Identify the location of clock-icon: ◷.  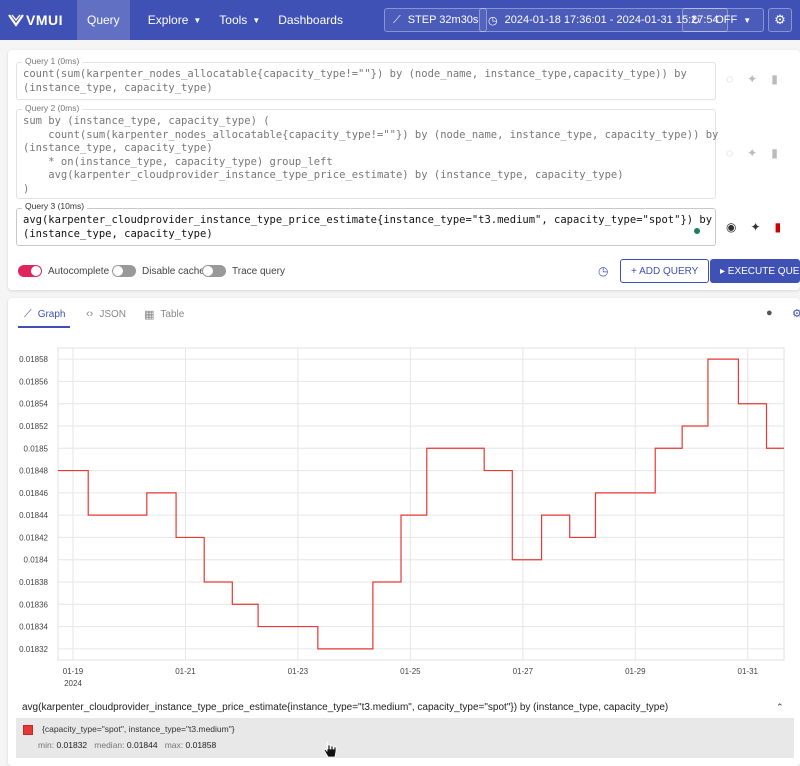
(493, 20).